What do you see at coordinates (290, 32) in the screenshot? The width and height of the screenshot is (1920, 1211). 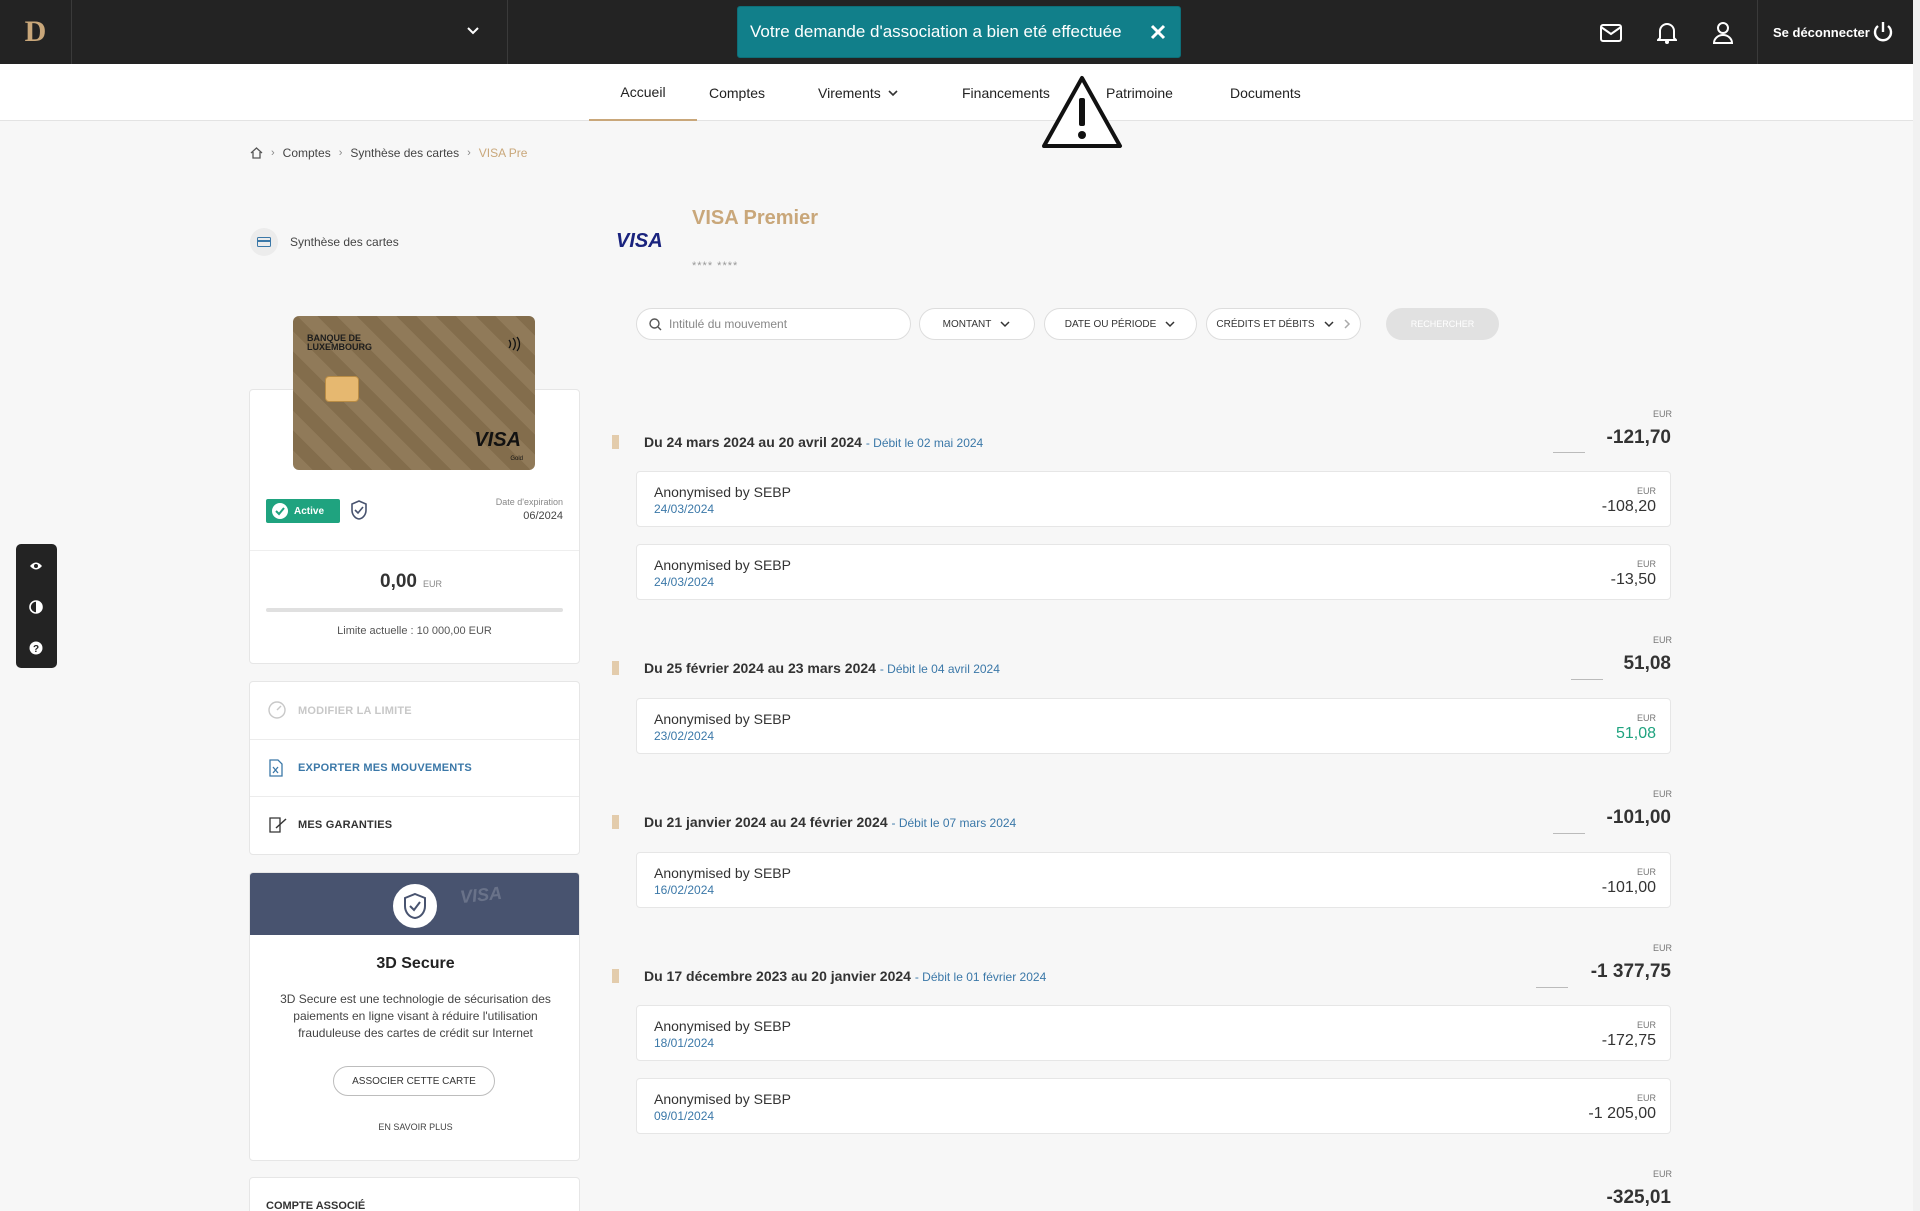 I see `account-selector` at bounding box center [290, 32].